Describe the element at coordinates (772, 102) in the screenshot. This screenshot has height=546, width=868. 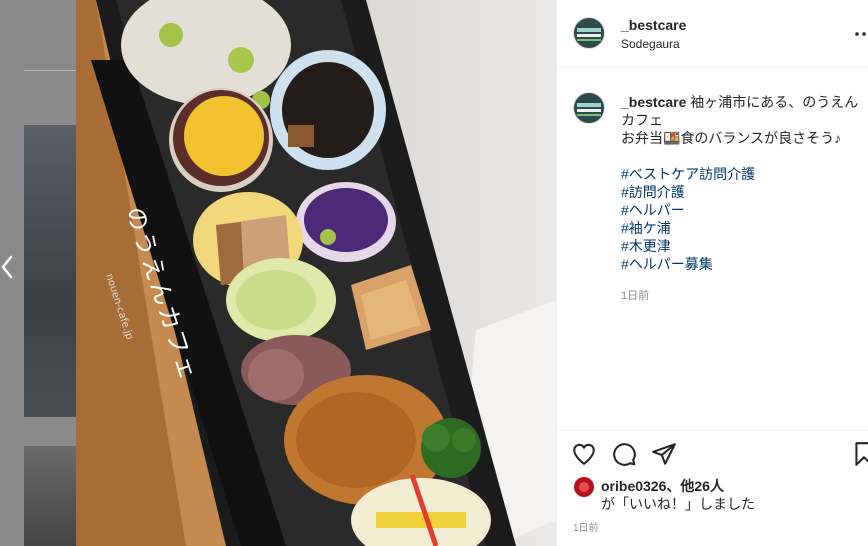
I see `caption-text: 袖ヶ浦市にある、のうえん` at that location.